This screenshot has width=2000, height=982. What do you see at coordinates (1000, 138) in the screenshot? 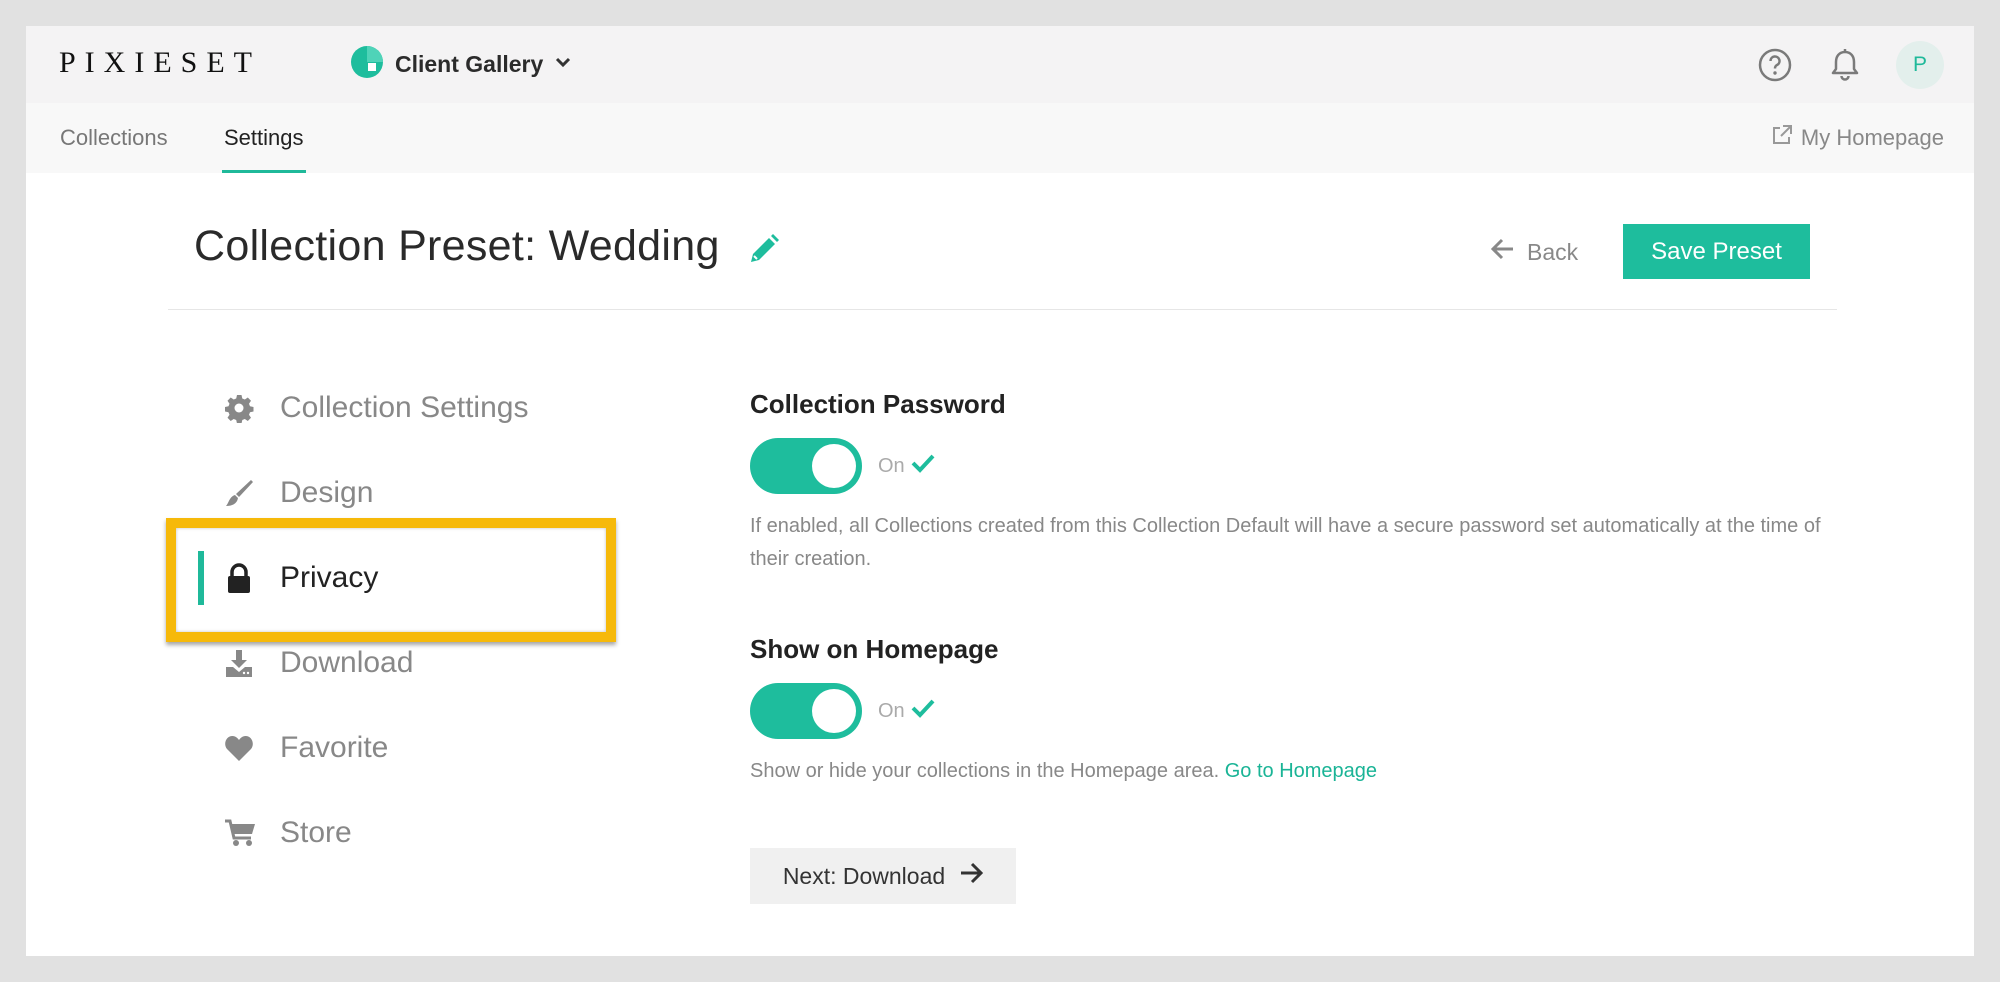
I see `sub-navigation: Collections Settings My Homepage` at bounding box center [1000, 138].